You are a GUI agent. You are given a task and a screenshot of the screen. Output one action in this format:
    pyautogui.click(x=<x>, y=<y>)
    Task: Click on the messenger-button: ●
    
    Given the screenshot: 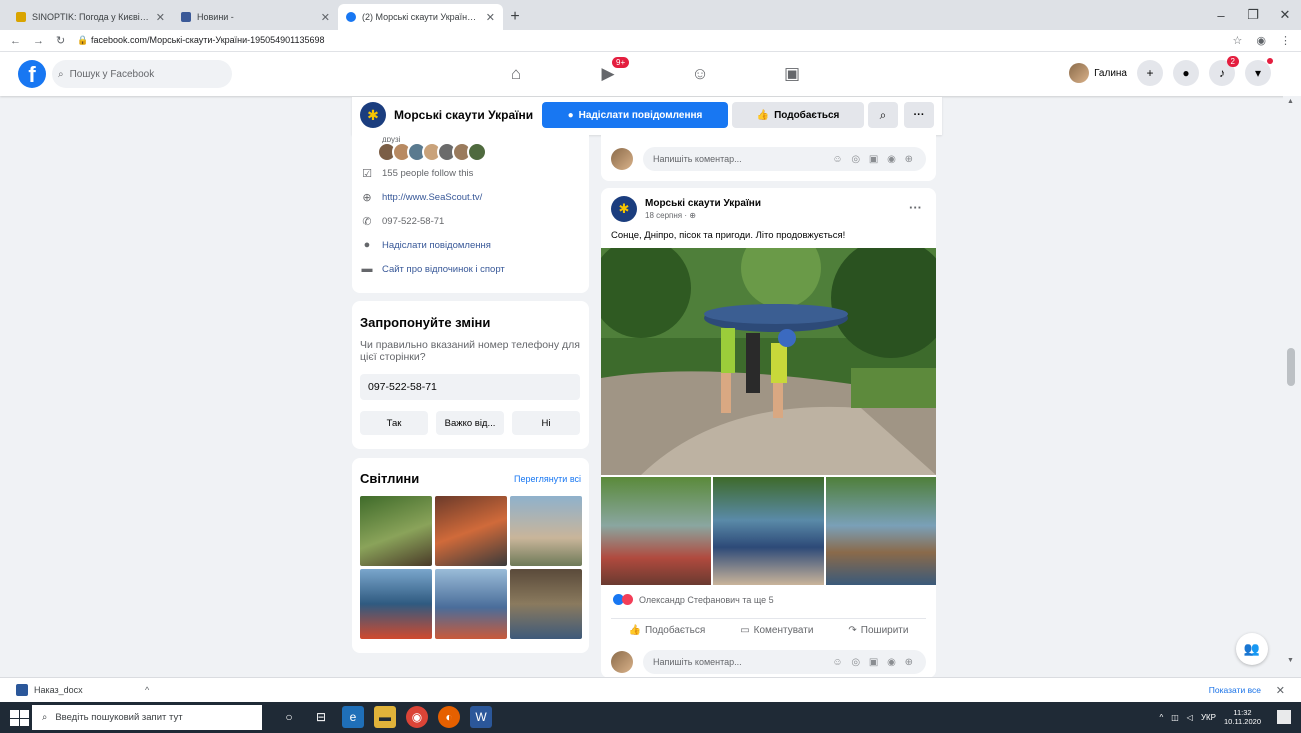 What is the action you would take?
    pyautogui.click(x=1186, y=73)
    